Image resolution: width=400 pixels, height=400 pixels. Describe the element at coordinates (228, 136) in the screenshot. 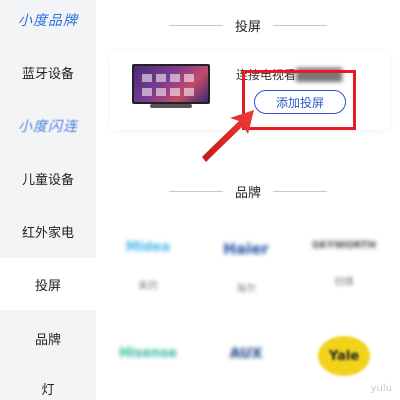

I see `pointer-arrow-icon` at that location.